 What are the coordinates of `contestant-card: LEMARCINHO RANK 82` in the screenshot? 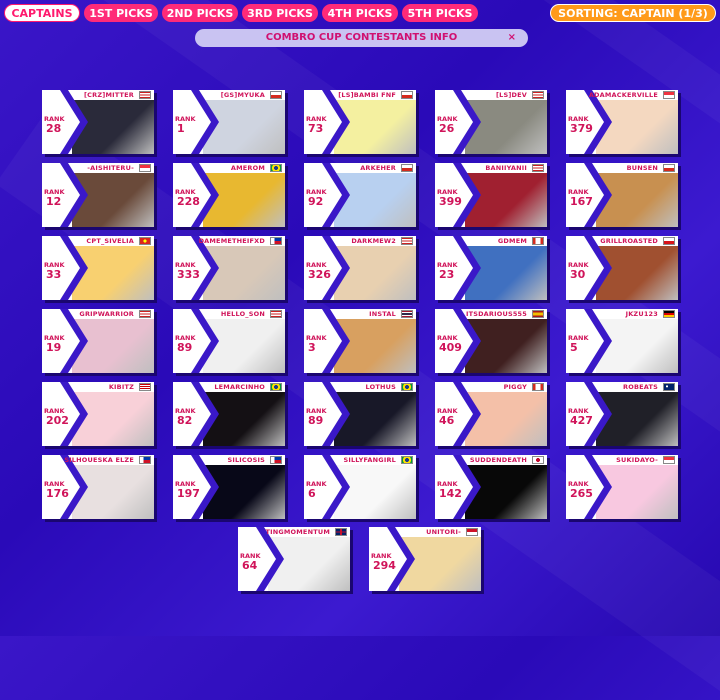 It's located at (229, 414).